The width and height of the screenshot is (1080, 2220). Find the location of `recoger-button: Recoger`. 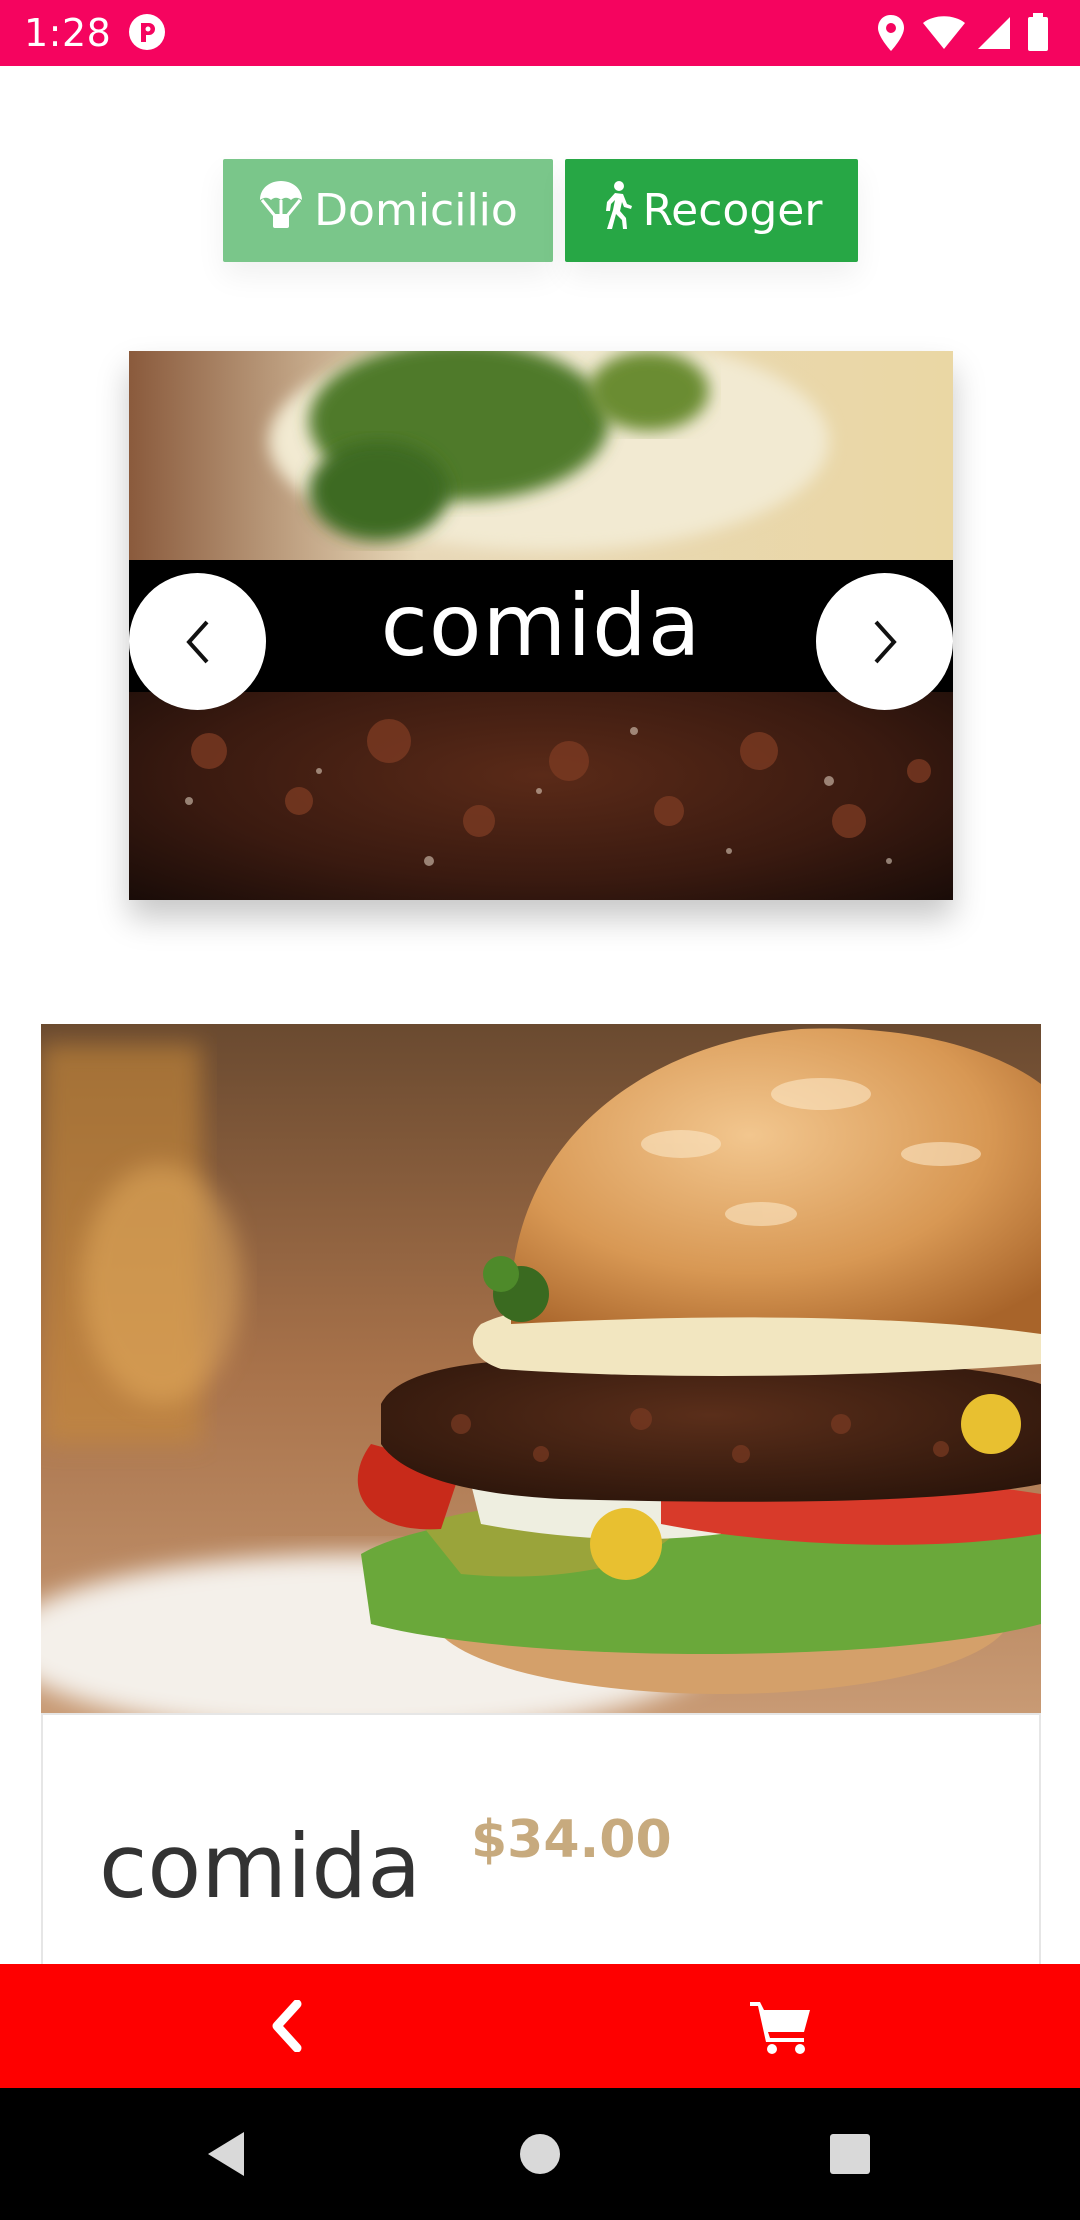

recoger-button: Recoger is located at coordinates (711, 210).